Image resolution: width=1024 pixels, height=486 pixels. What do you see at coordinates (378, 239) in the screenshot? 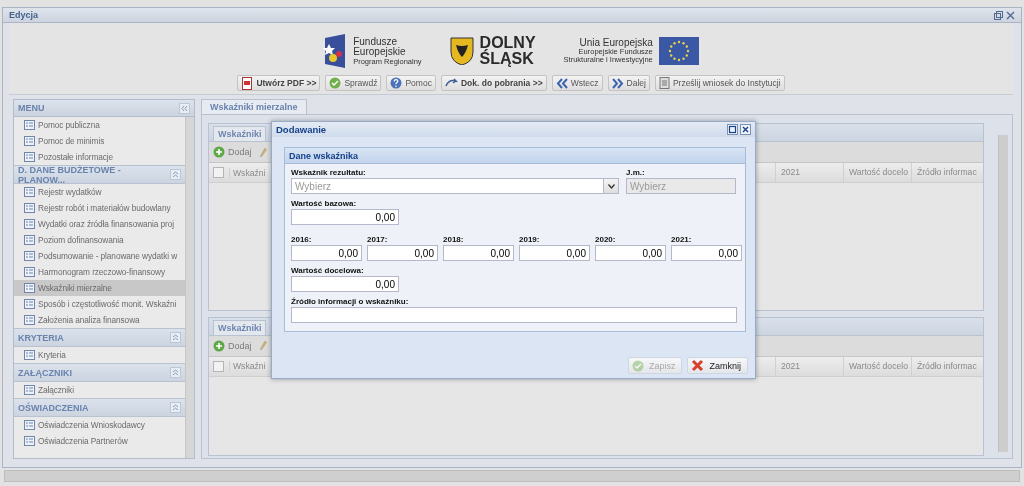
I see `field-label: 2017:` at bounding box center [378, 239].